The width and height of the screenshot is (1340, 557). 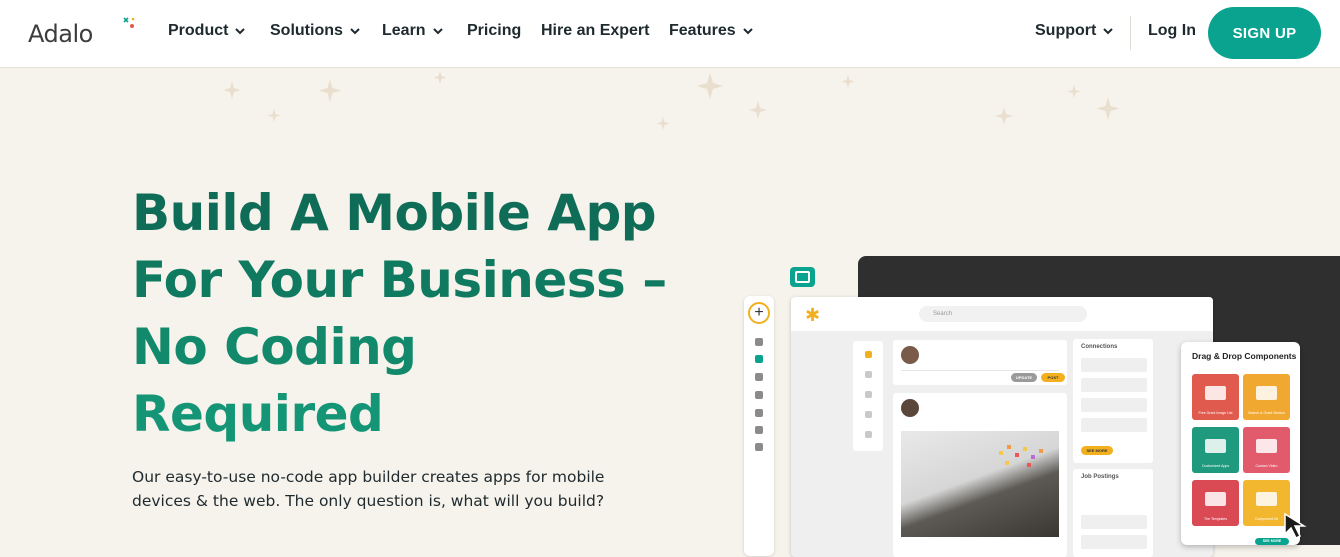 What do you see at coordinates (306, 30) in the screenshot?
I see `nav-solutions-label: Solutions` at bounding box center [306, 30].